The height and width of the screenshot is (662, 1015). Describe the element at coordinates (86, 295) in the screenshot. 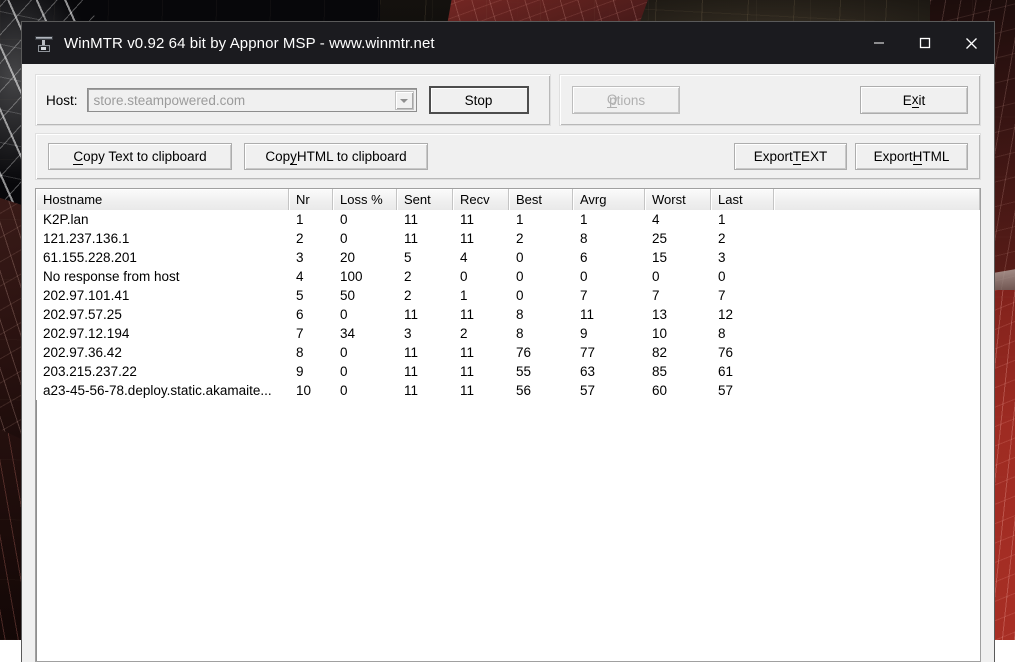

I see `cell-hostname: 202.97.101.41` at that location.